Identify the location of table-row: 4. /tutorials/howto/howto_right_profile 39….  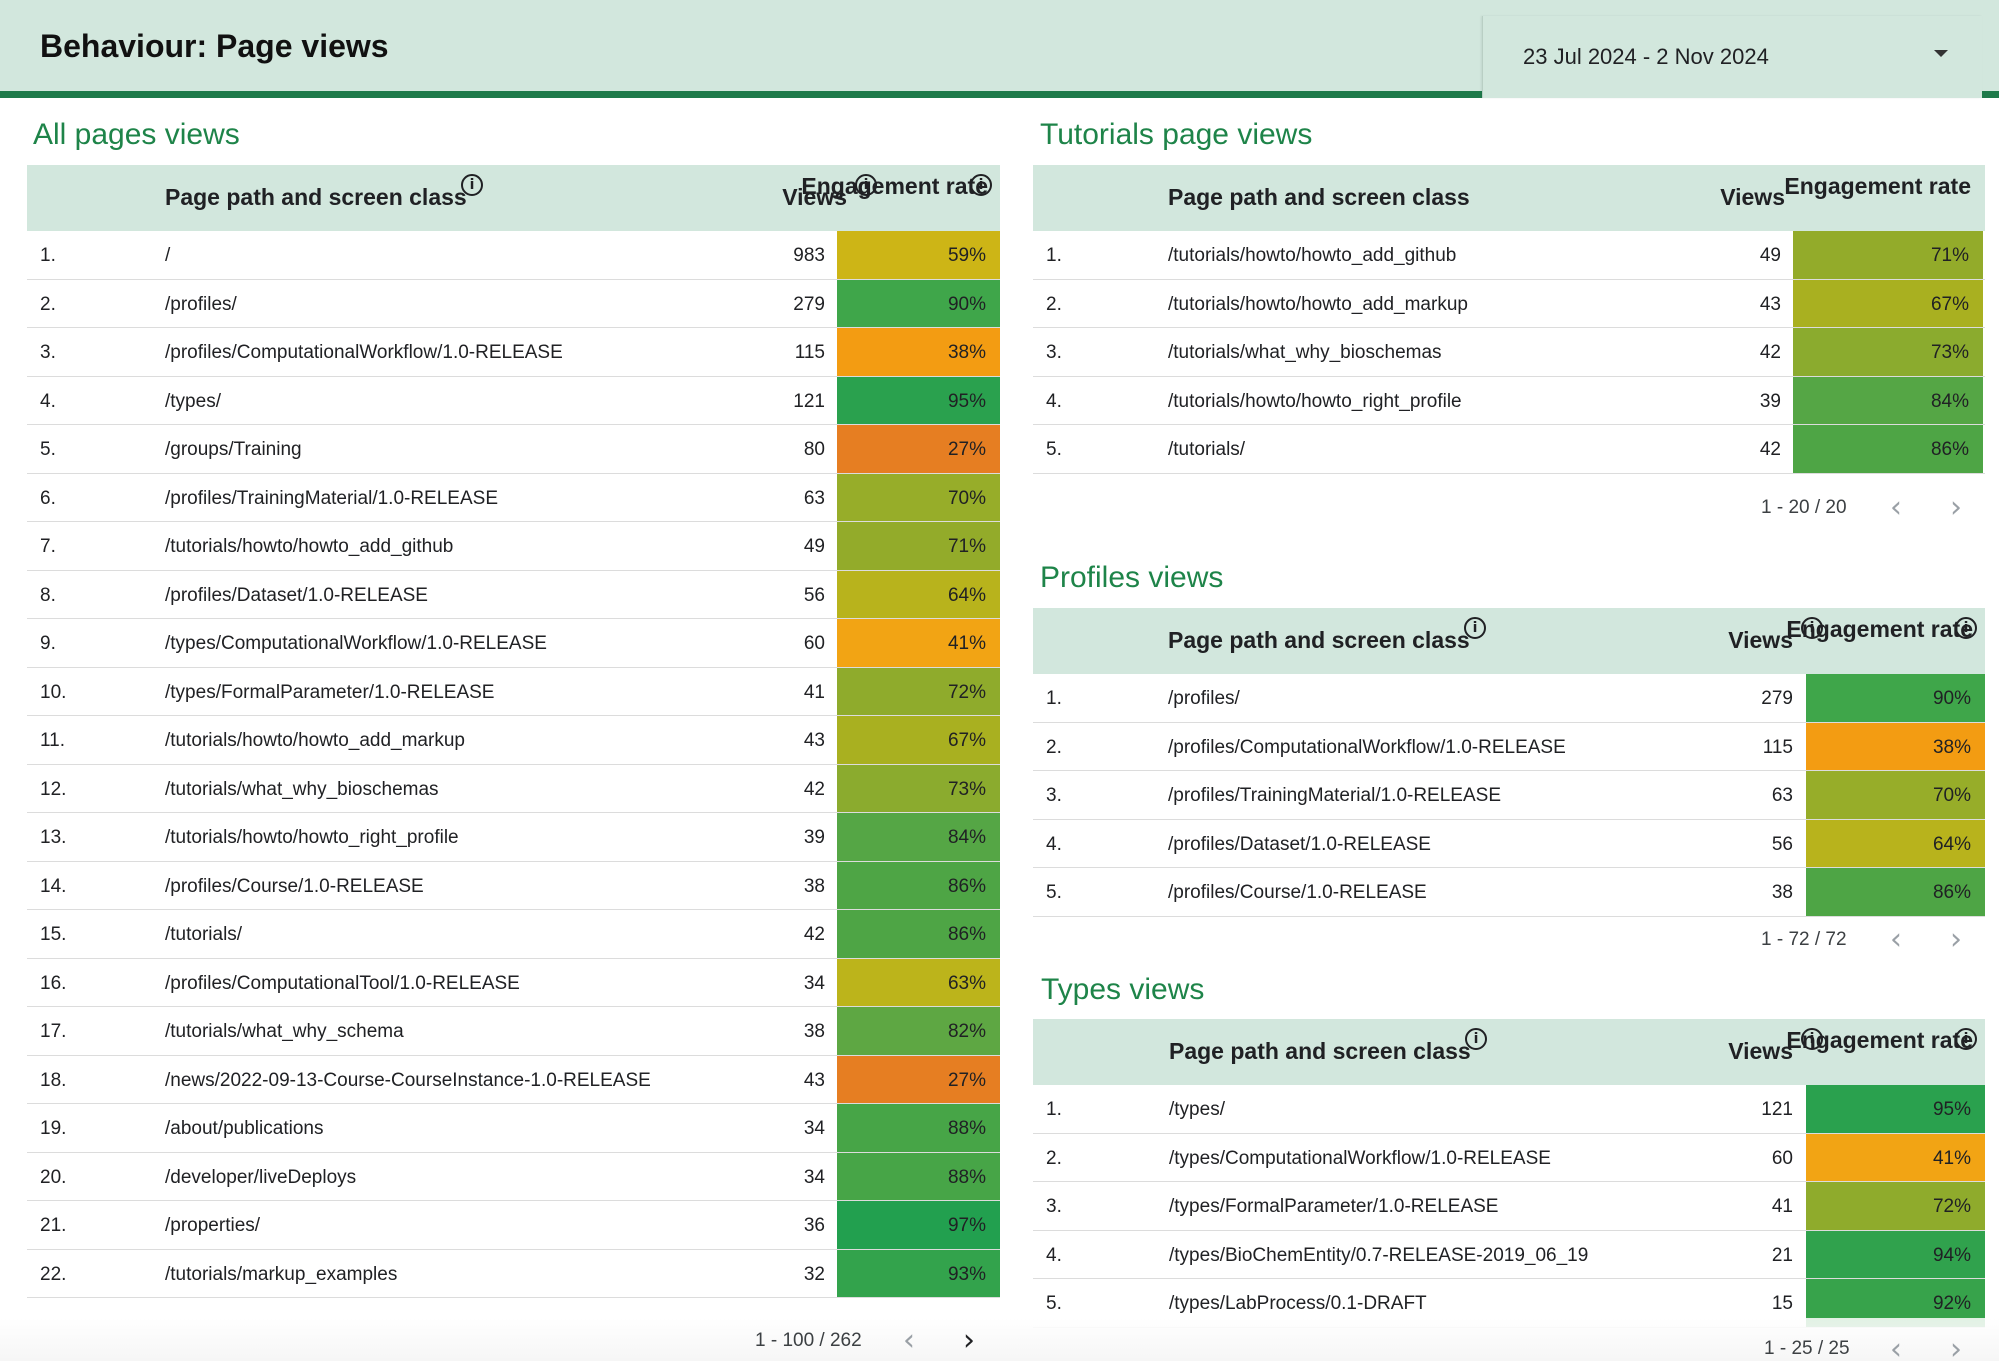
(1509, 400).